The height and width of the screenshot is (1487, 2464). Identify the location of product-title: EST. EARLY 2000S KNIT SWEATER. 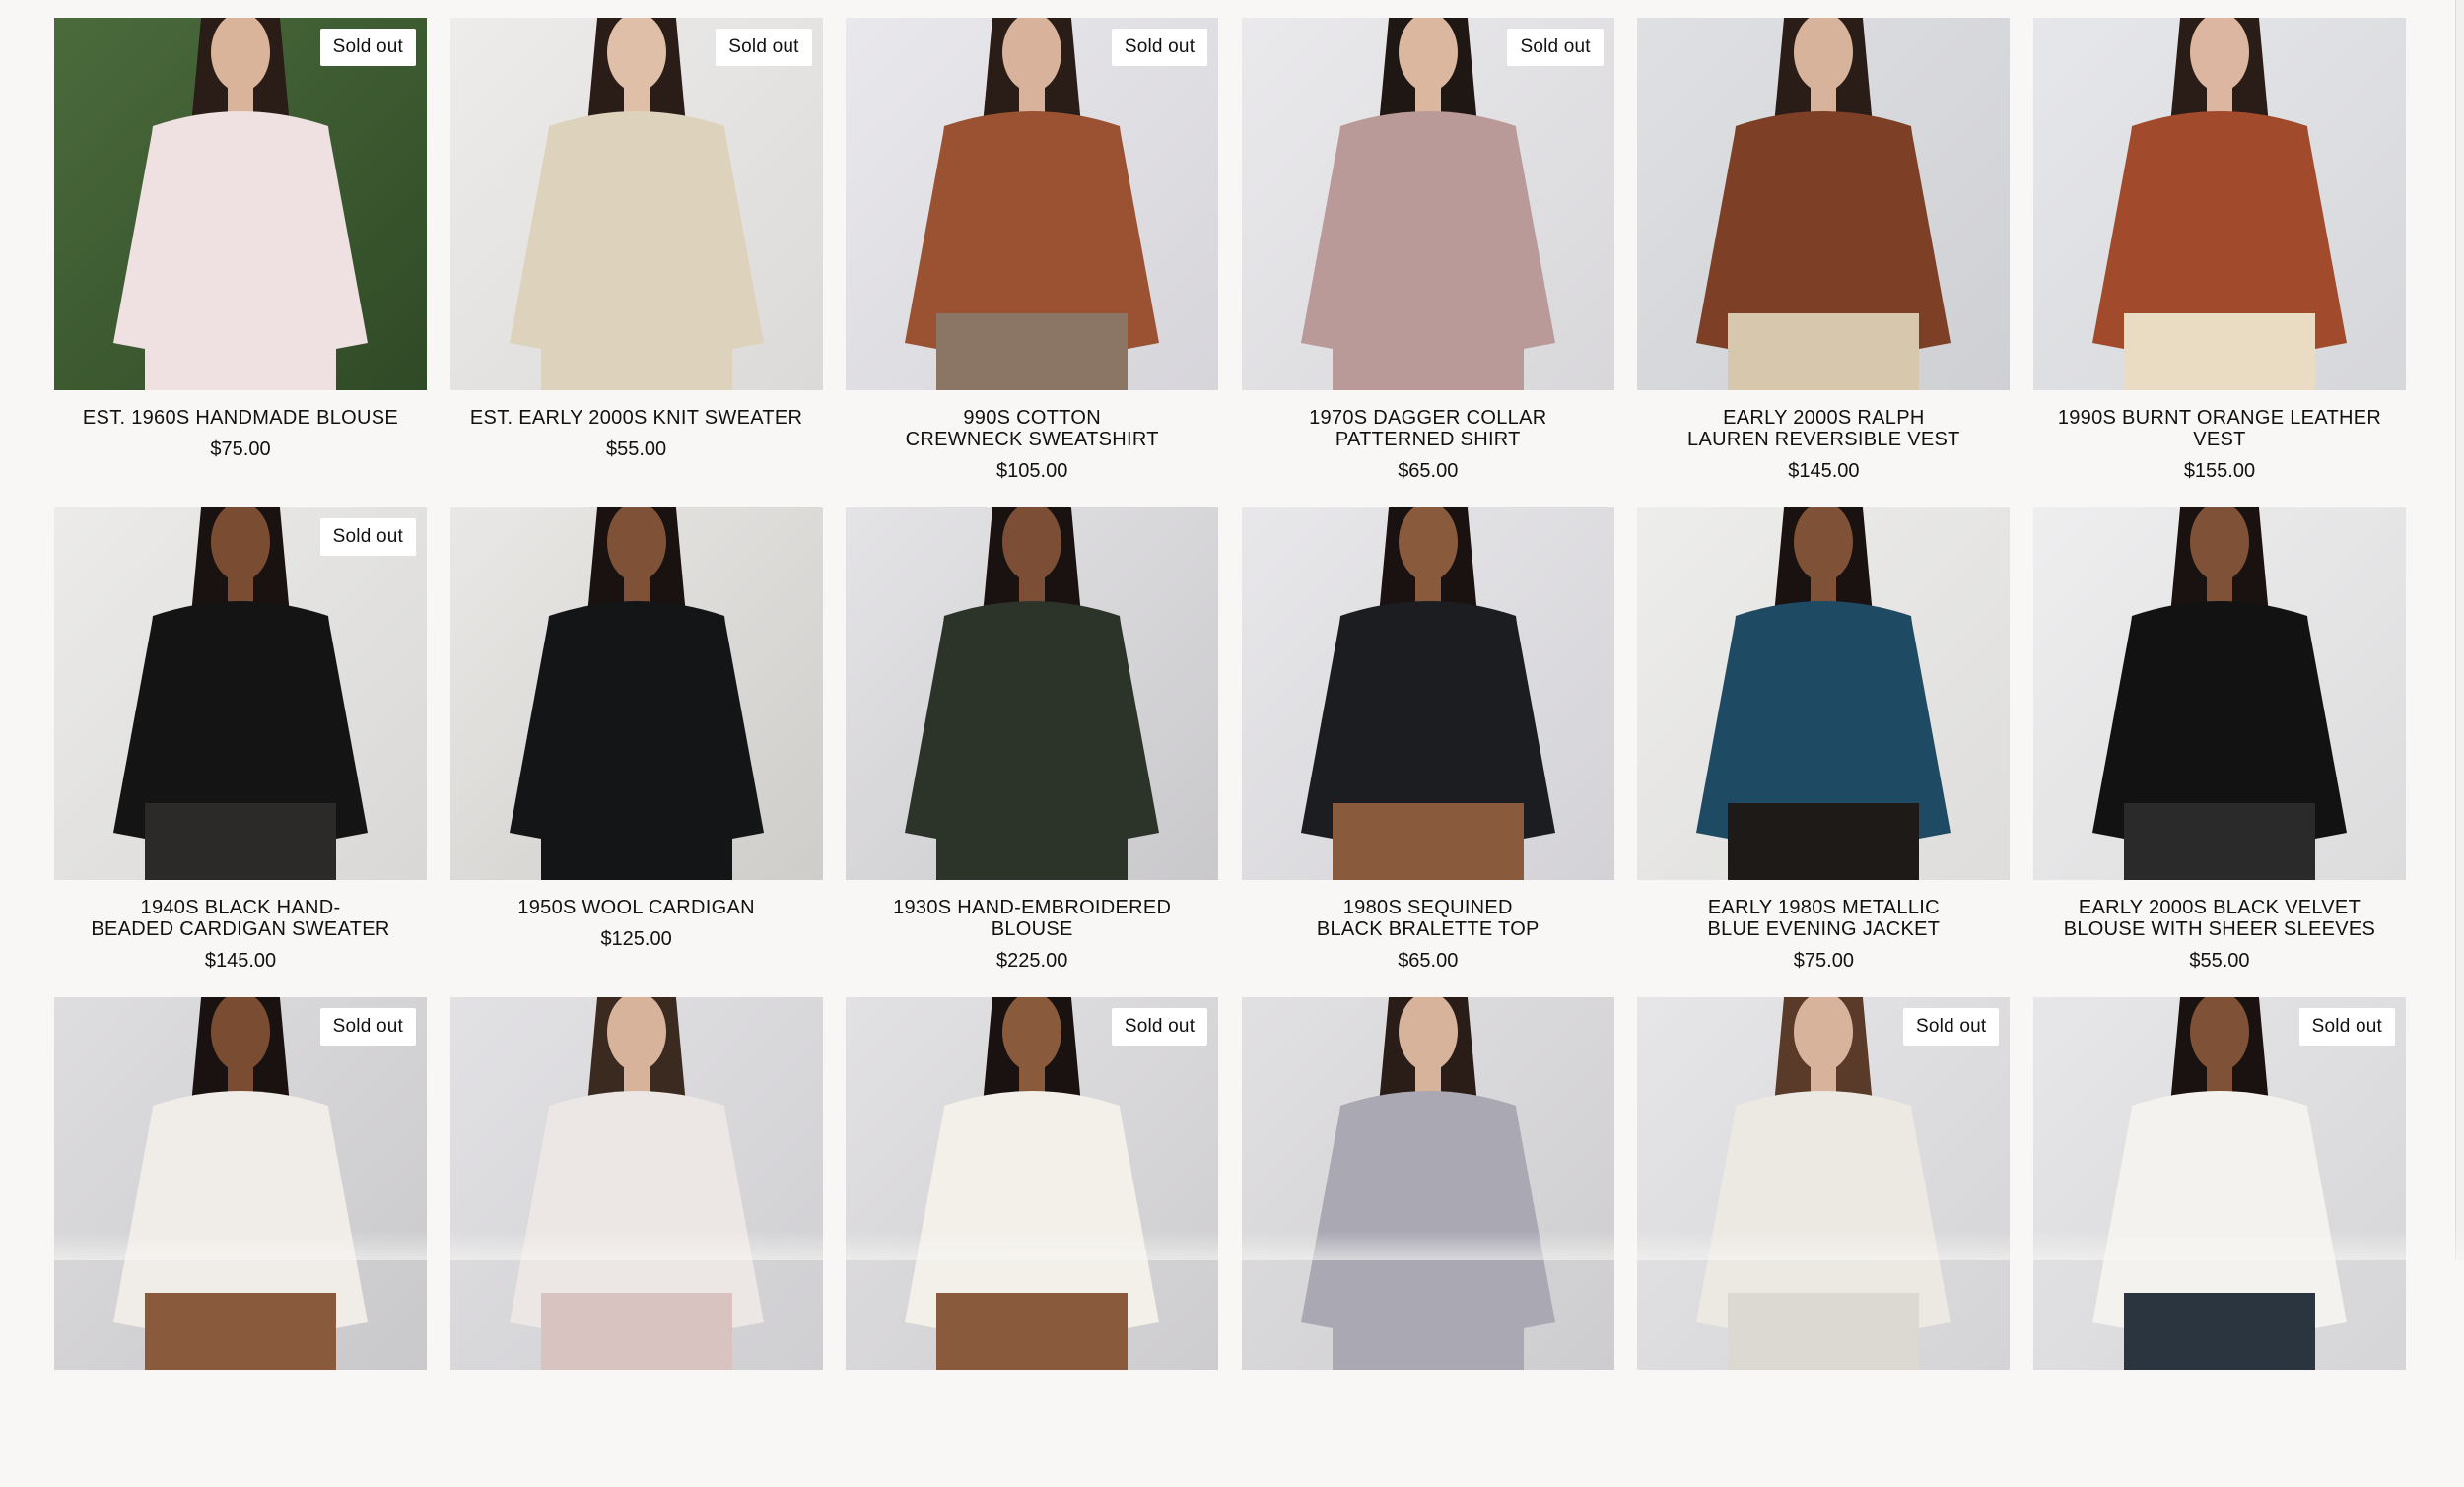
(636, 418).